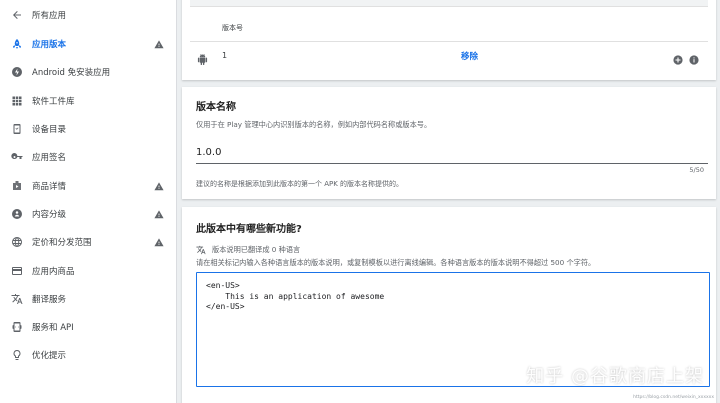 The width and height of the screenshot is (720, 403). Describe the element at coordinates (452, 153) in the screenshot. I see `release-name-input` at that location.